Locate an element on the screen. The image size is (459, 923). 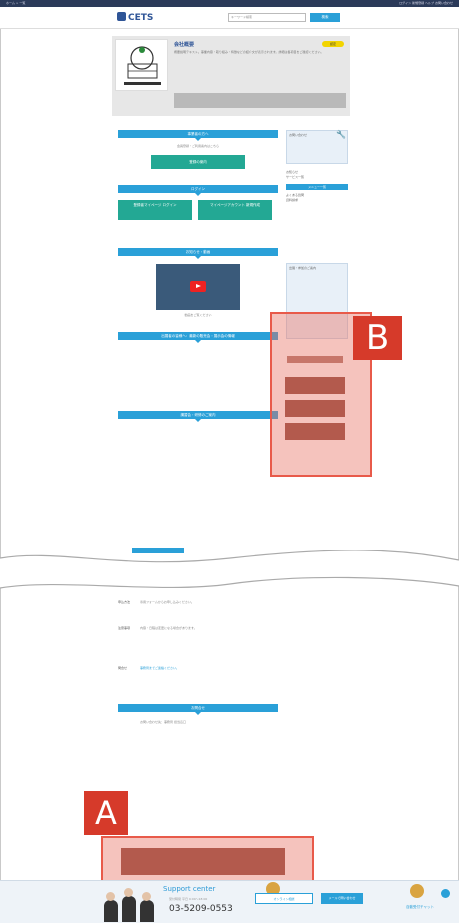
chat-link: 自動受付チャット is located at coordinates (420, 907).